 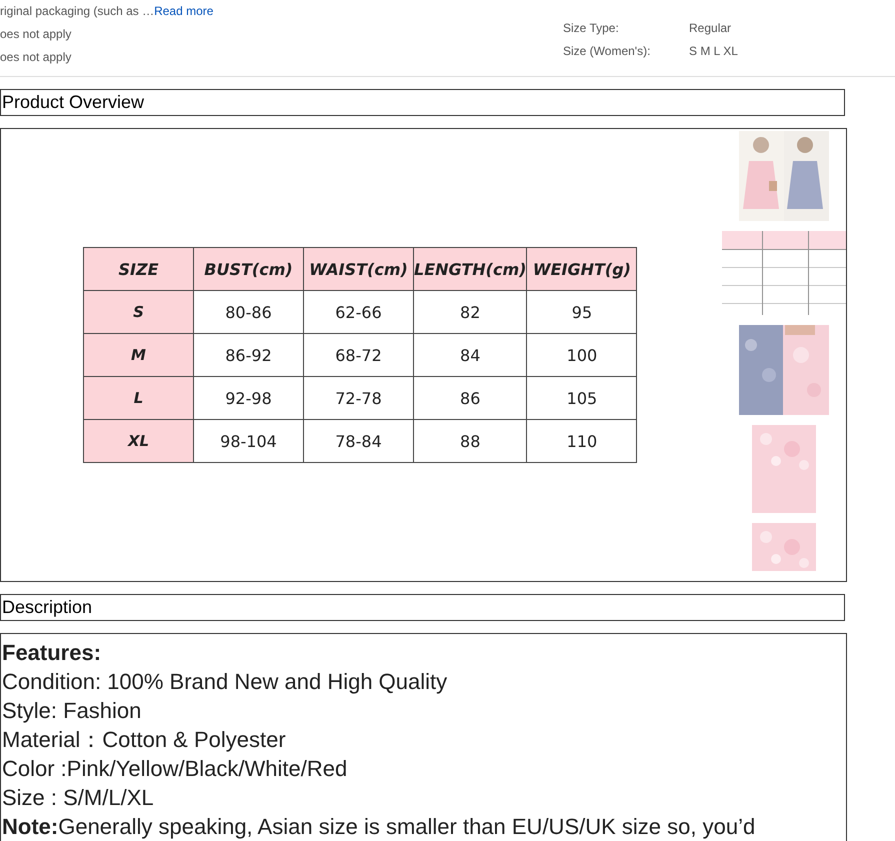 What do you see at coordinates (139, 312) in the screenshot?
I see `table-cell: S` at bounding box center [139, 312].